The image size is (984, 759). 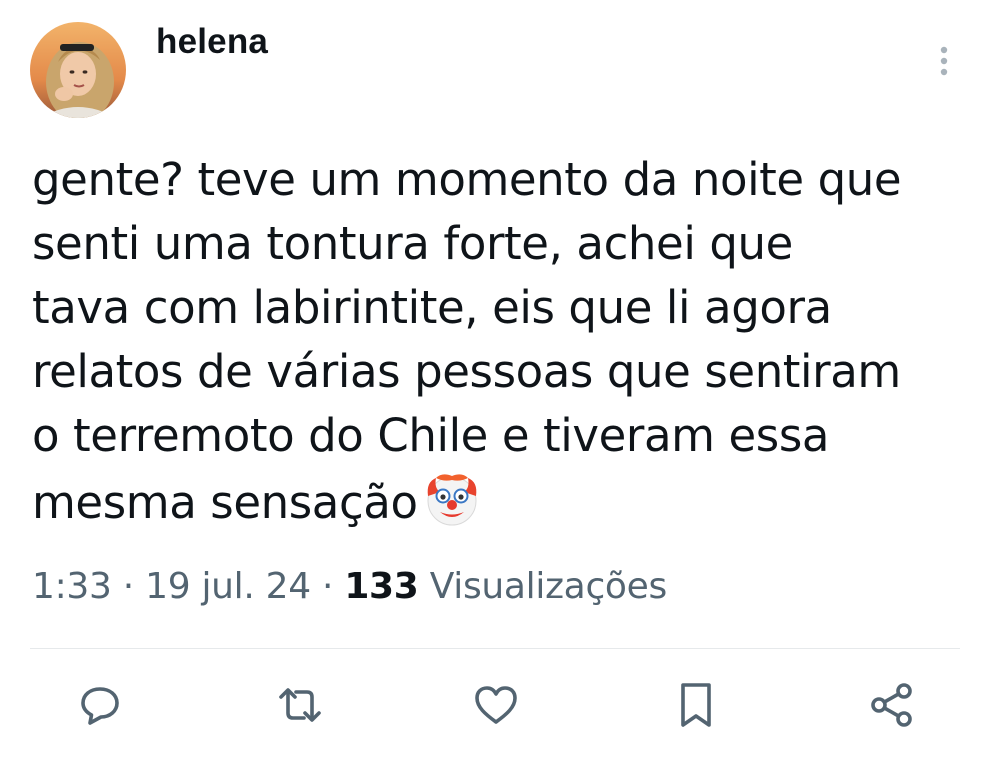 I want to click on share-icon, so click(x=891, y=705).